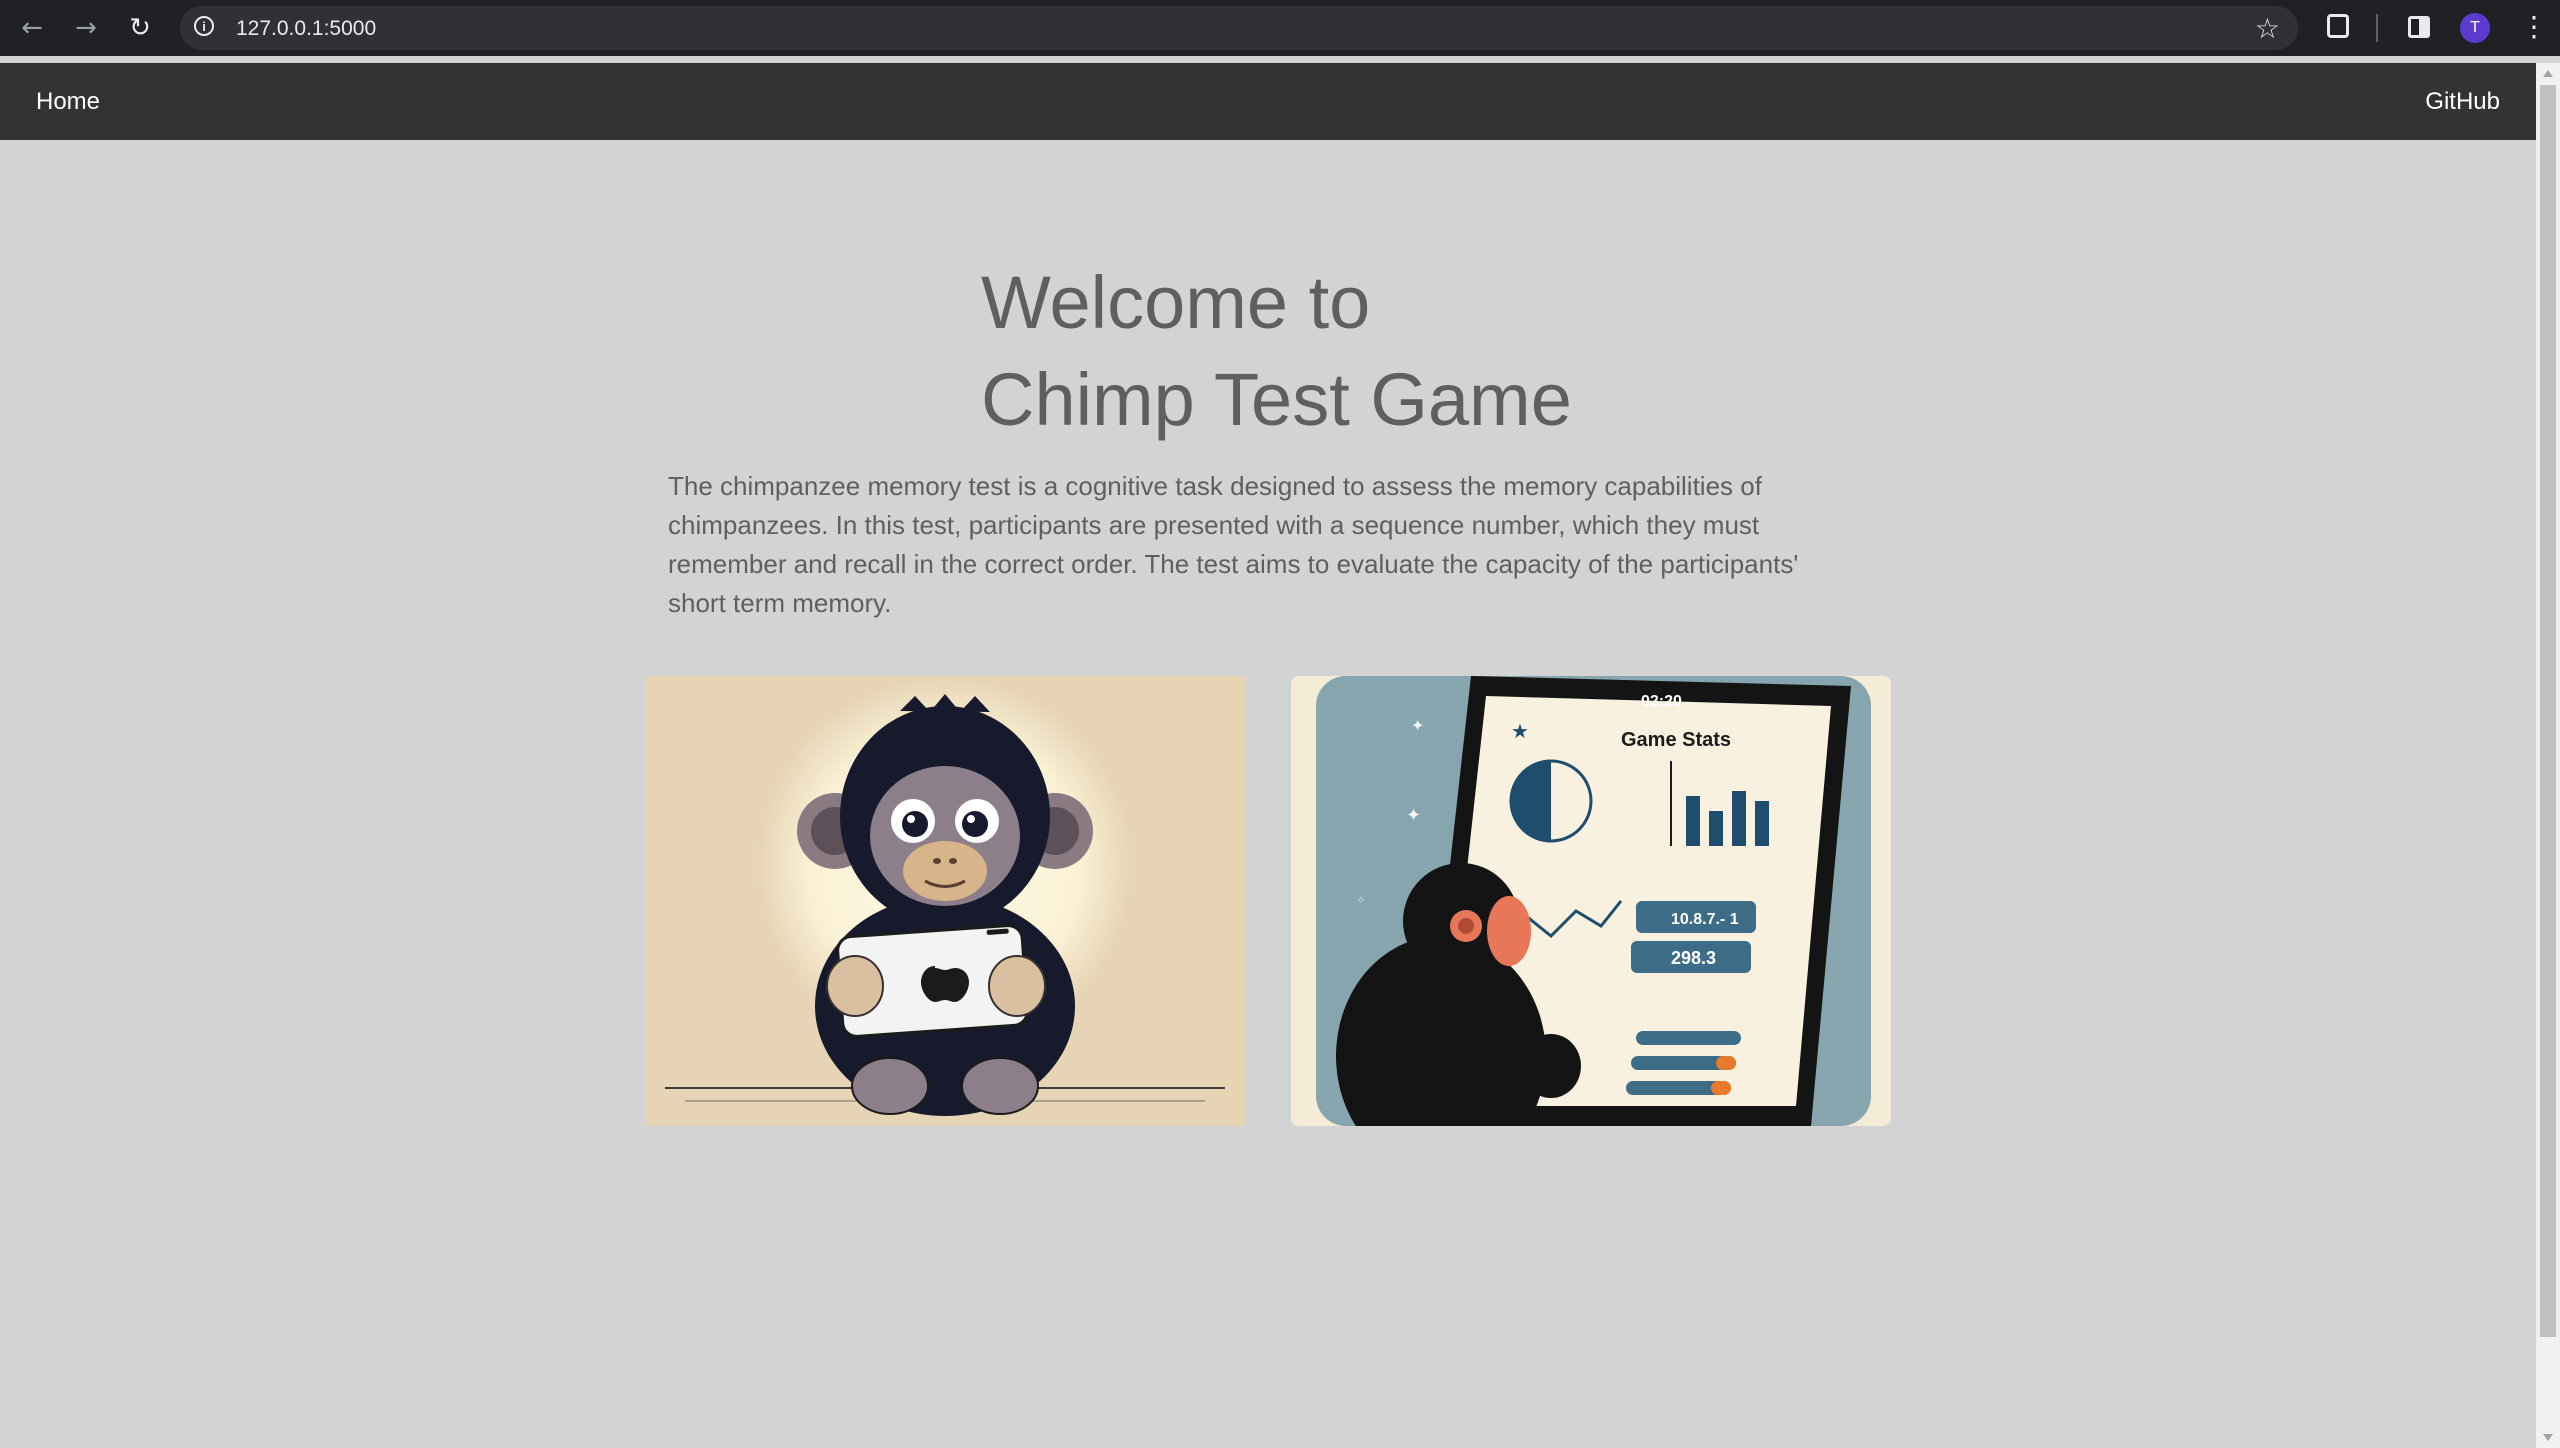 This screenshot has height=1448, width=2560. Describe the element at coordinates (1176, 302) in the screenshot. I see `page-title-line-1: Welcome to` at that location.